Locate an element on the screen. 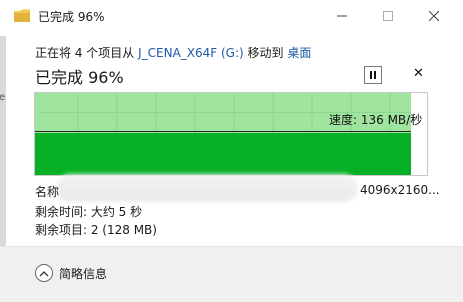  background-window-text: e is located at coordinates (3, 97).